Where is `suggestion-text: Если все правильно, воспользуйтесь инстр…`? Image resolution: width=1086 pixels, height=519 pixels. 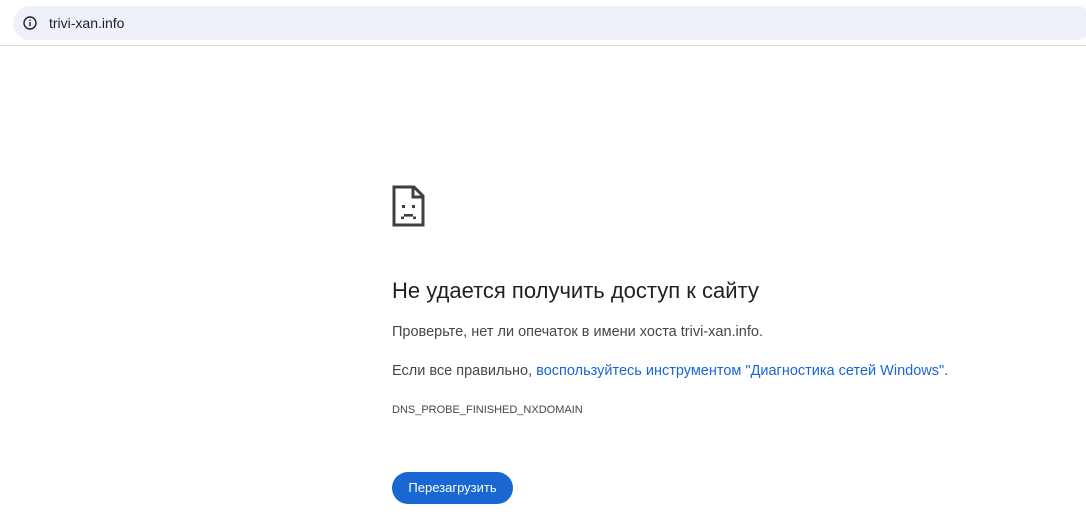 suggestion-text: Если все правильно, воспользуйтесь инстр… is located at coordinates (670, 371).